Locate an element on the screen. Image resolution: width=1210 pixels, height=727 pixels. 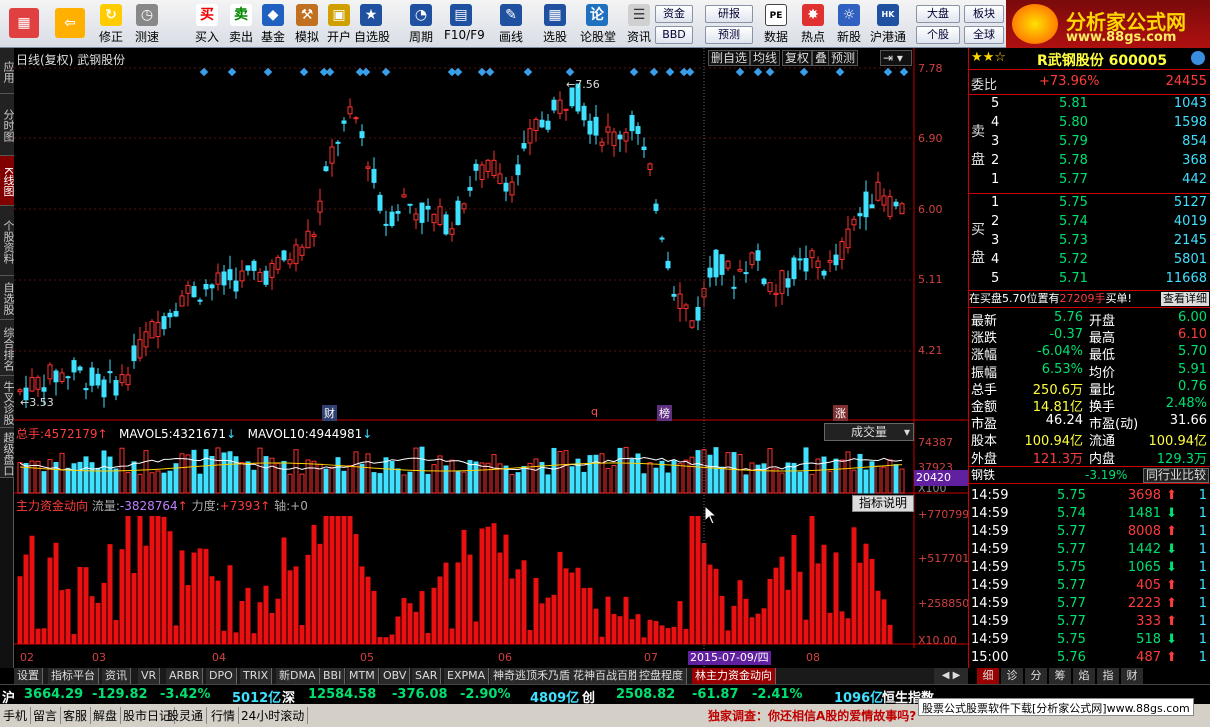
forum-button: 论论股堂 is located at coordinates (598, 24).